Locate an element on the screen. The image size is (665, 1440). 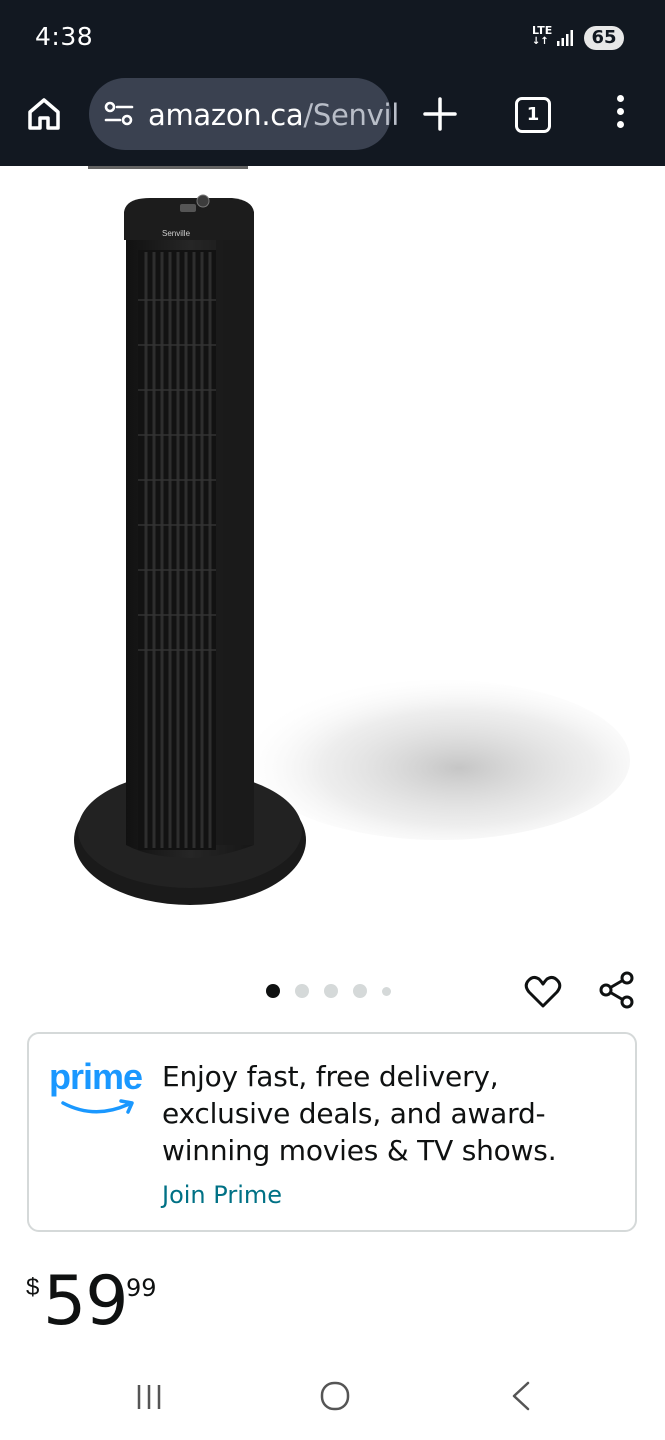
url-domain: amazon.ca is located at coordinates (226, 115).